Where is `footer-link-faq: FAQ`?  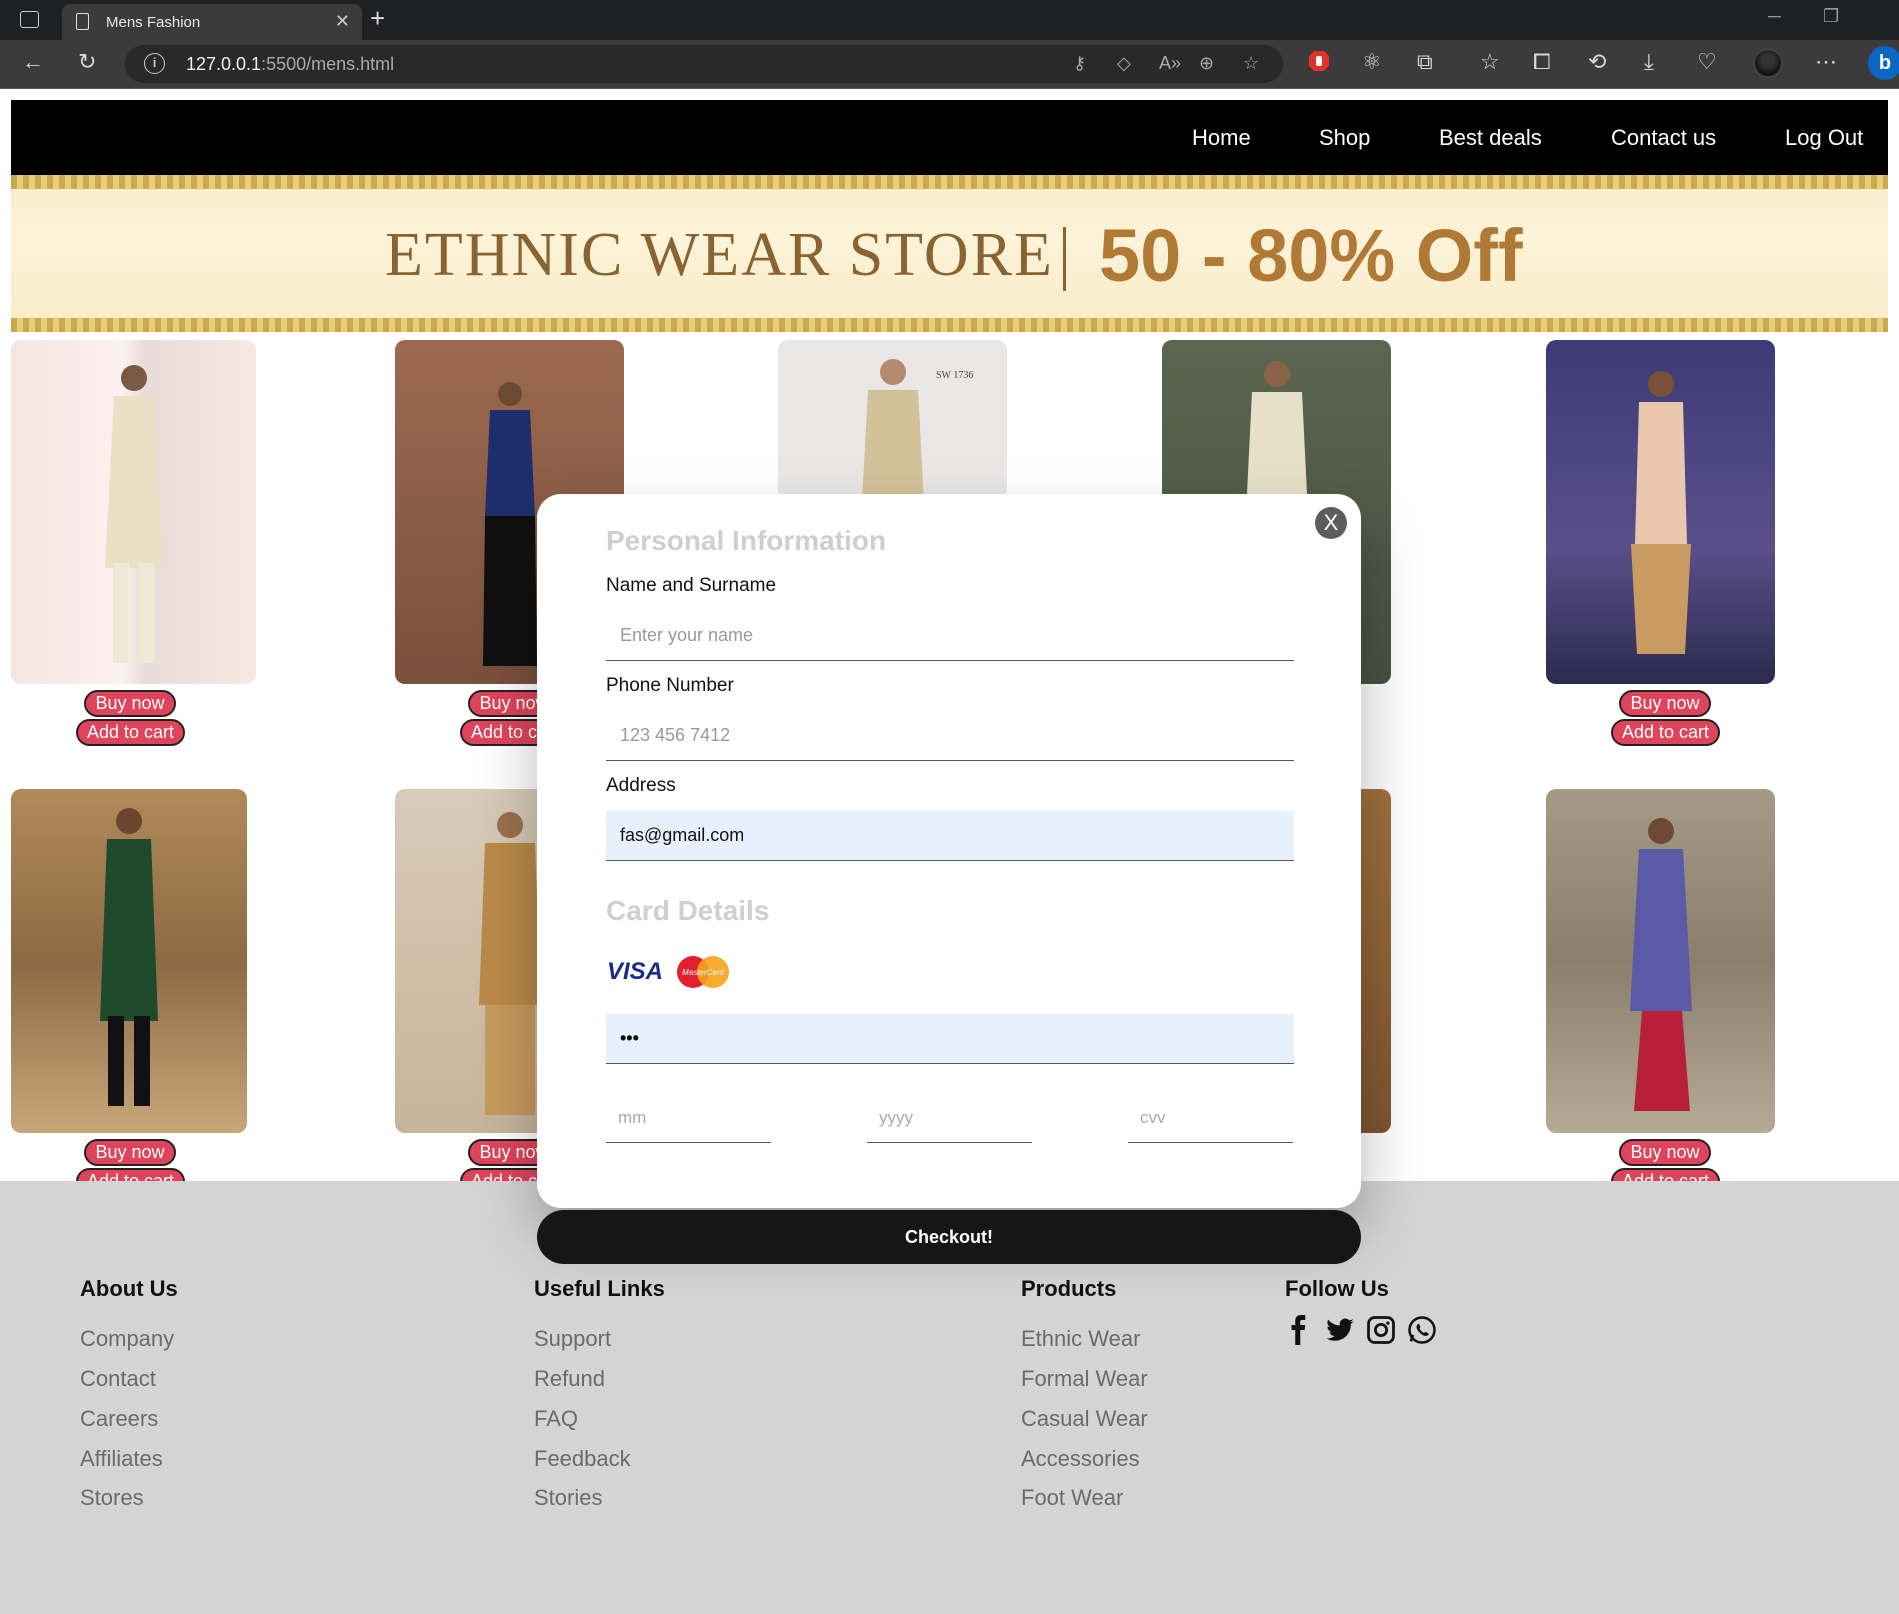 footer-link-faq: FAQ is located at coordinates (556, 1419).